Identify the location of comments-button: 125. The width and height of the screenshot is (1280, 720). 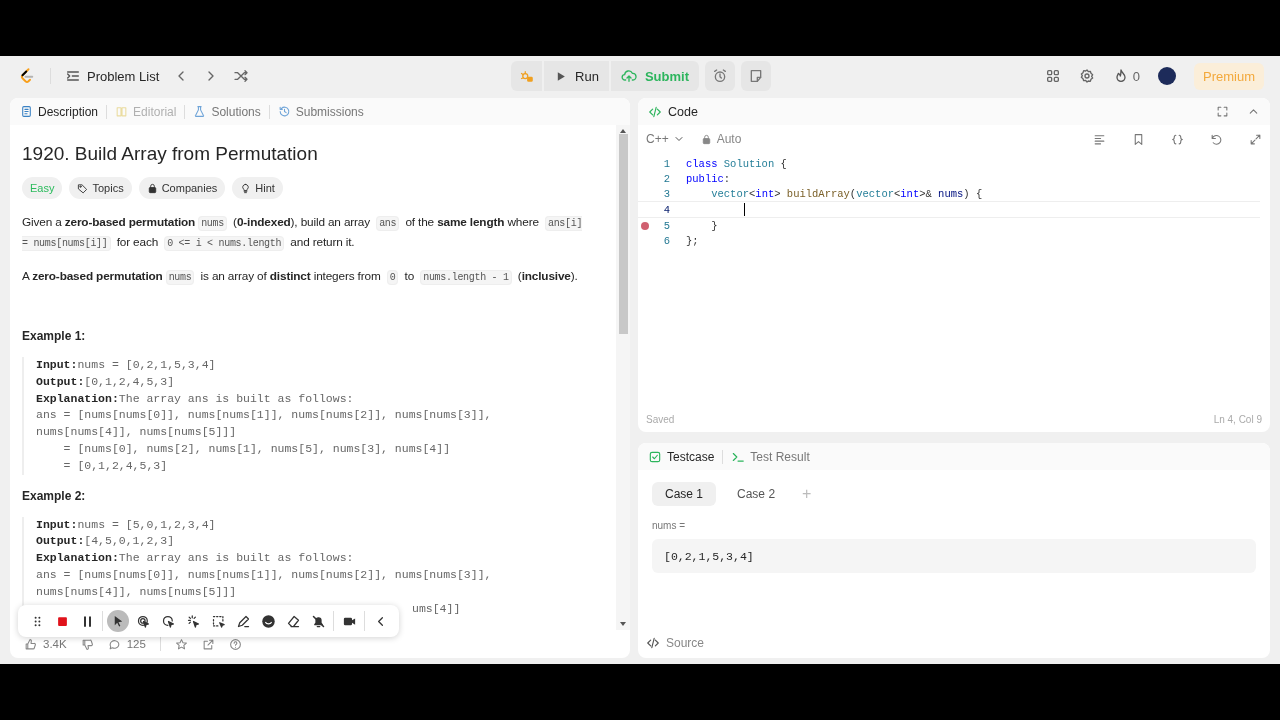
(126, 644).